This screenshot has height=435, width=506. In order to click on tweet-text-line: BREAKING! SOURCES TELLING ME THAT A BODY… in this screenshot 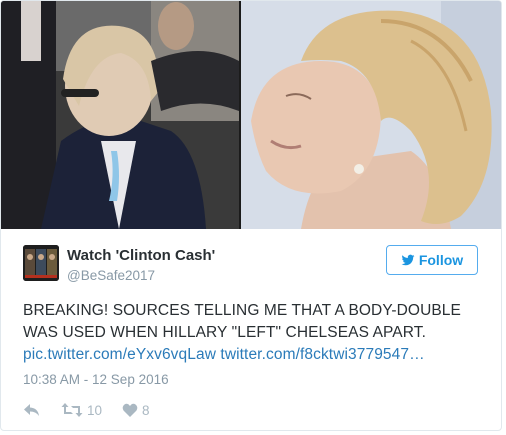, I will do `click(242, 310)`.